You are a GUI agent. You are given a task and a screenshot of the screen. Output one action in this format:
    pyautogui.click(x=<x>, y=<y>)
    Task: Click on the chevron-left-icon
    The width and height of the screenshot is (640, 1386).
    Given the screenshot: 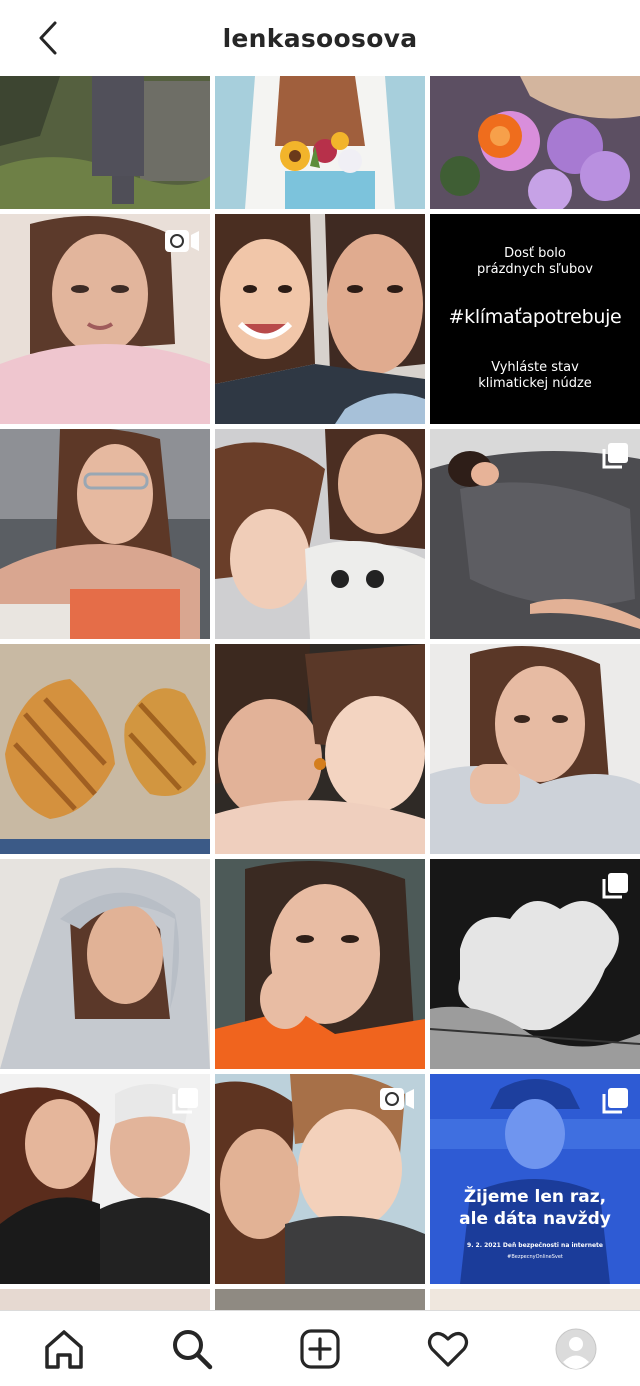 What is the action you would take?
    pyautogui.click(x=48, y=38)
    